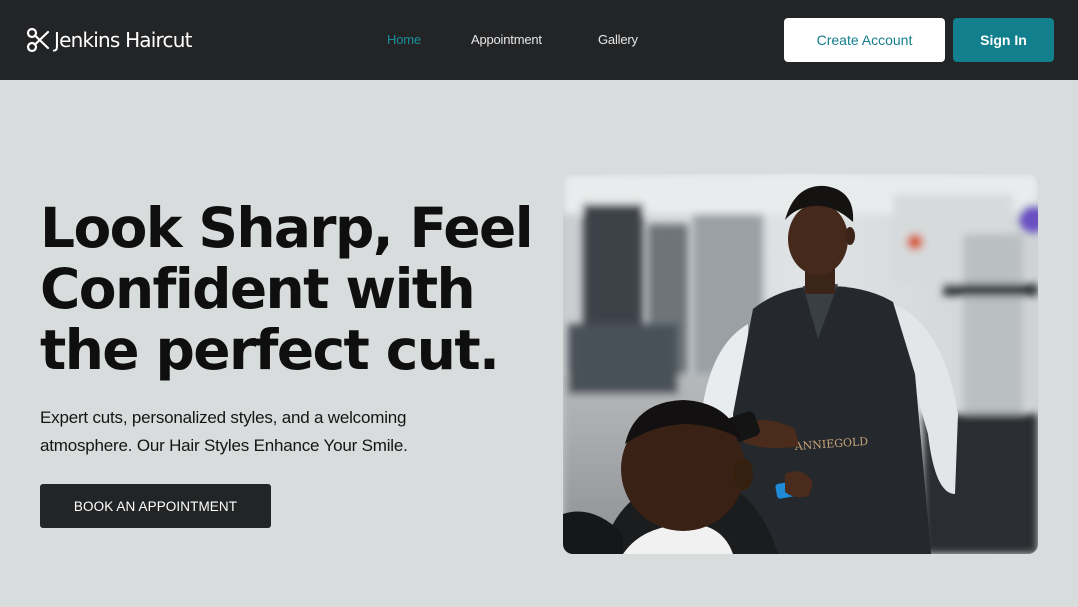 This screenshot has width=1078, height=607. What do you see at coordinates (287, 228) in the screenshot?
I see `hero-title-line: Look Sharp, Feel` at bounding box center [287, 228].